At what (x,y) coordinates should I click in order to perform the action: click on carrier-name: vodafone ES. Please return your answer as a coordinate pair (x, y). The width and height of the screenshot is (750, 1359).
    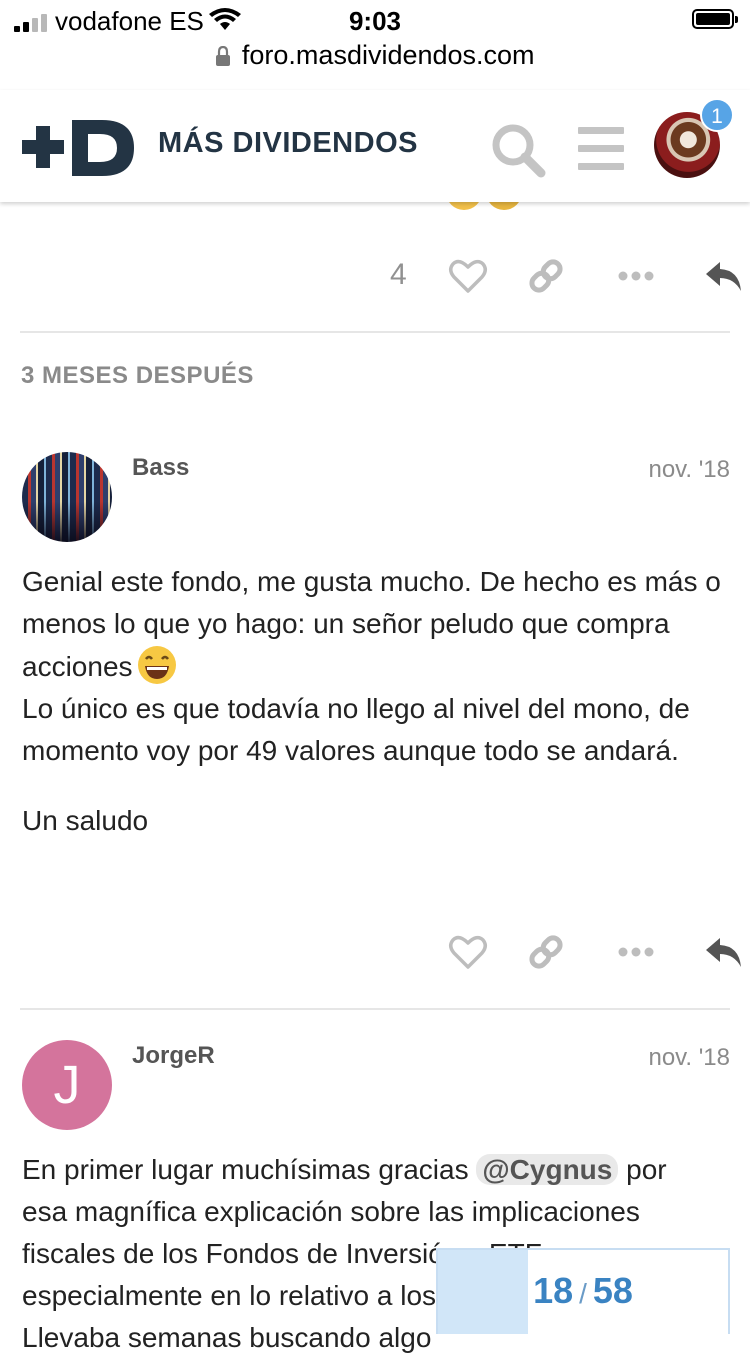
    Looking at the image, I should click on (129, 21).